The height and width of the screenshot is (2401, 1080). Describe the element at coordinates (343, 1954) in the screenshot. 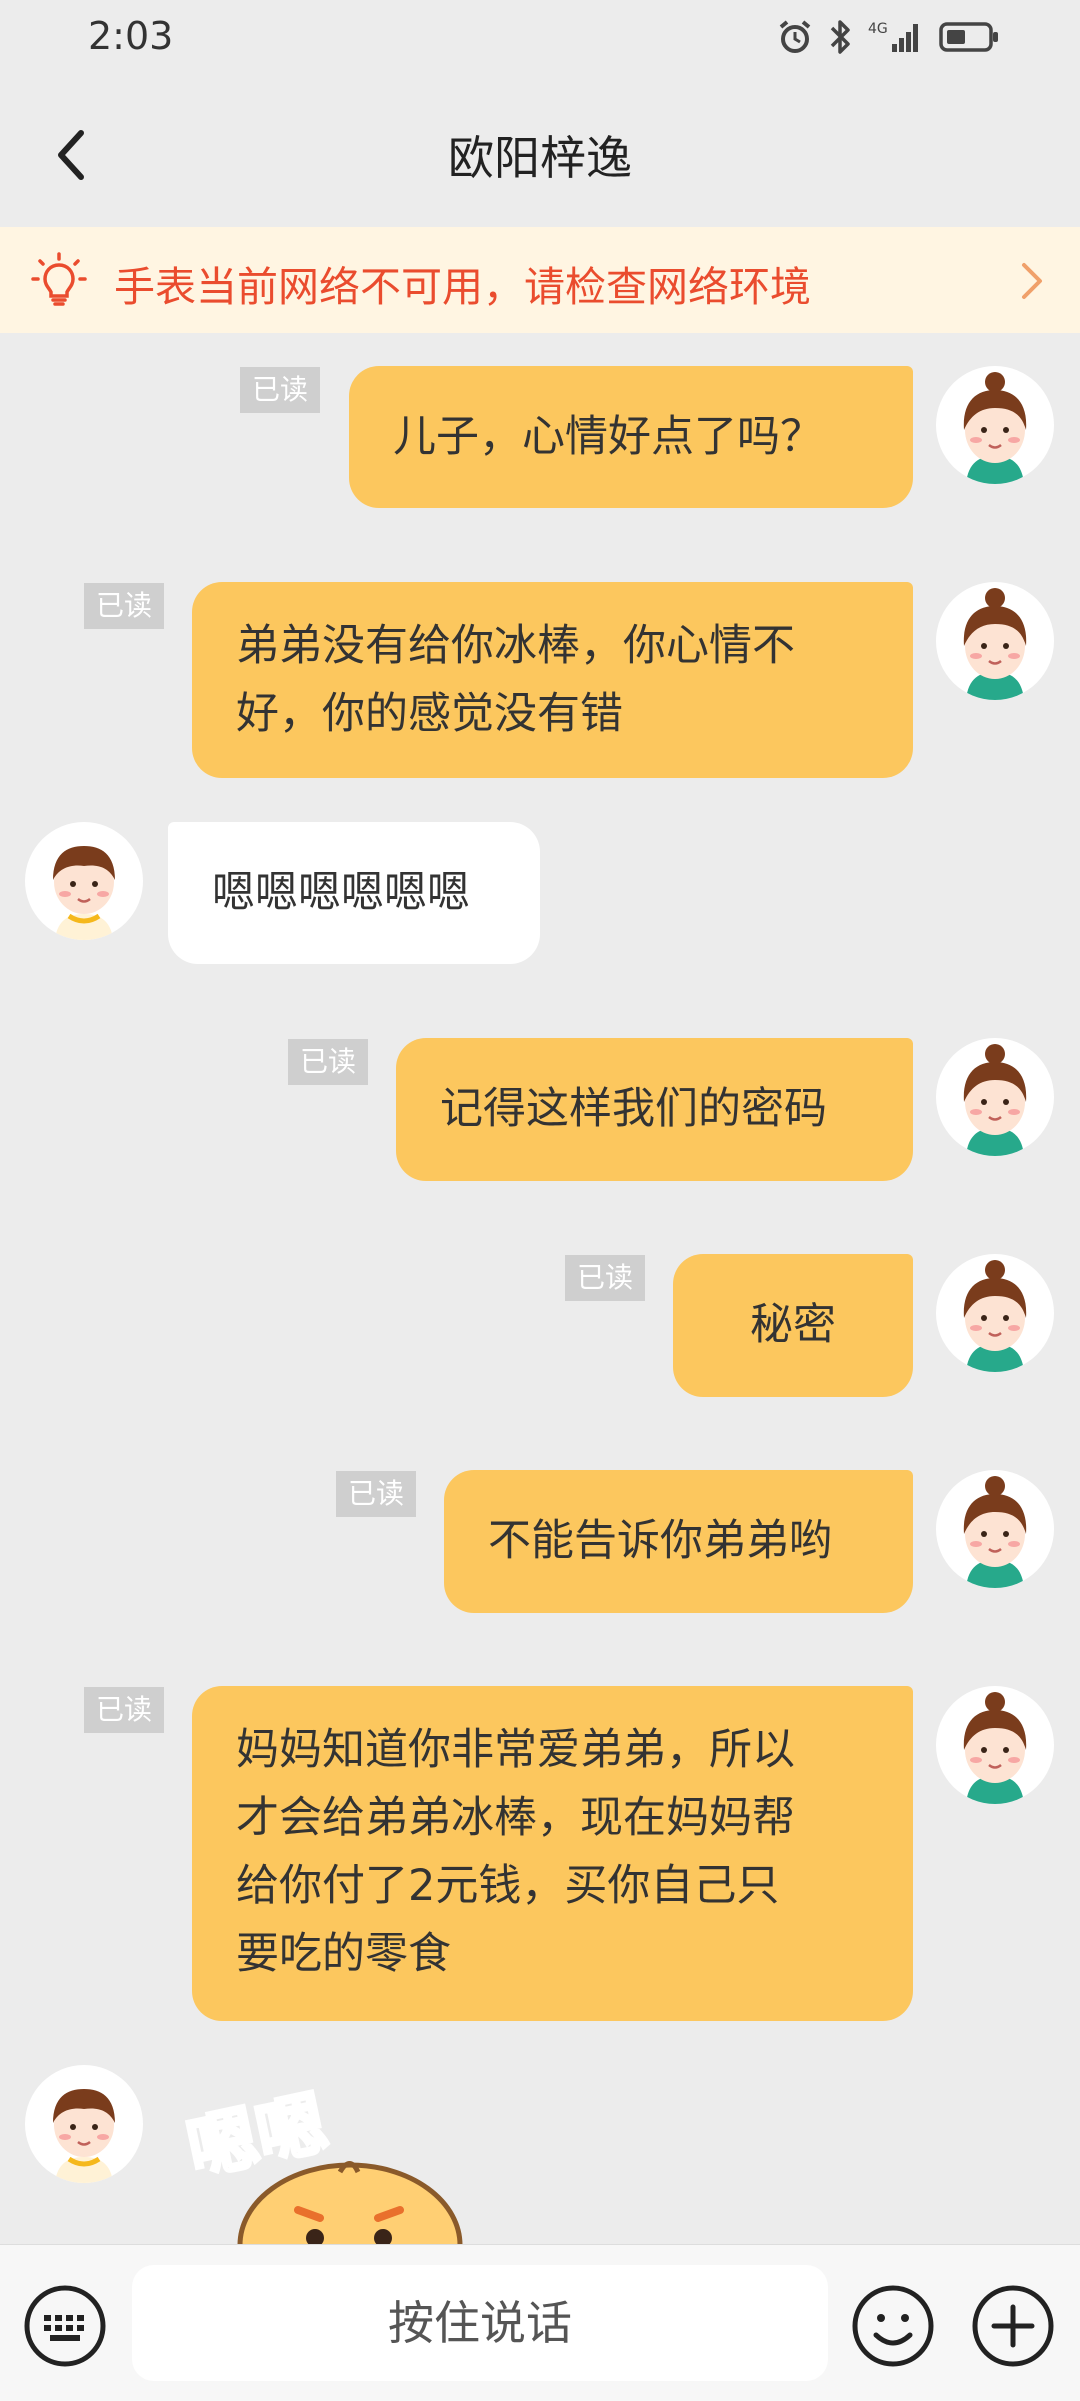

I see `message-text-line: 要吃的零食` at that location.